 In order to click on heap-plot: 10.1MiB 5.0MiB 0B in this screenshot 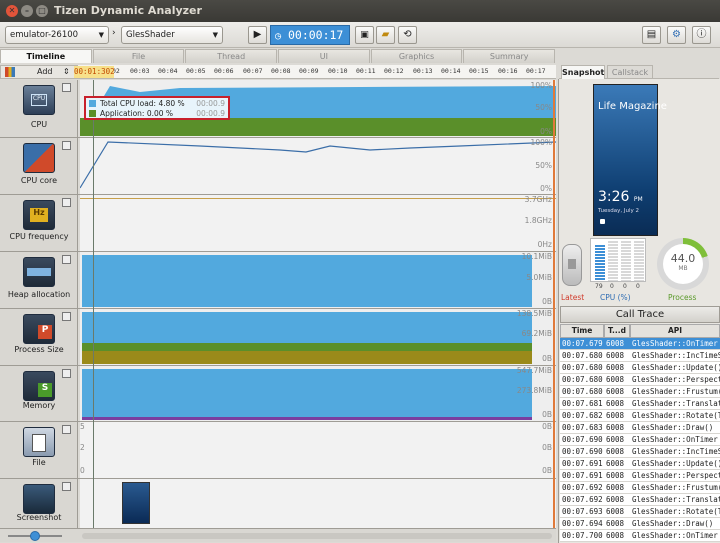, I will do `click(318, 280)`.